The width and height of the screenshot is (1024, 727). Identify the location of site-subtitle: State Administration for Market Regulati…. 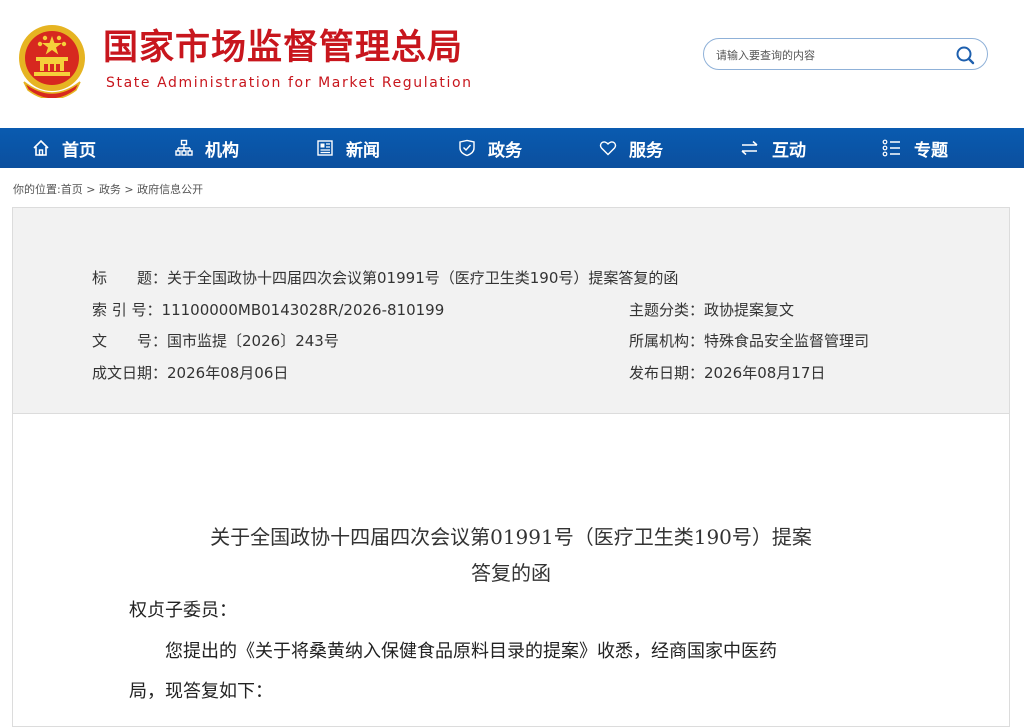
(289, 83).